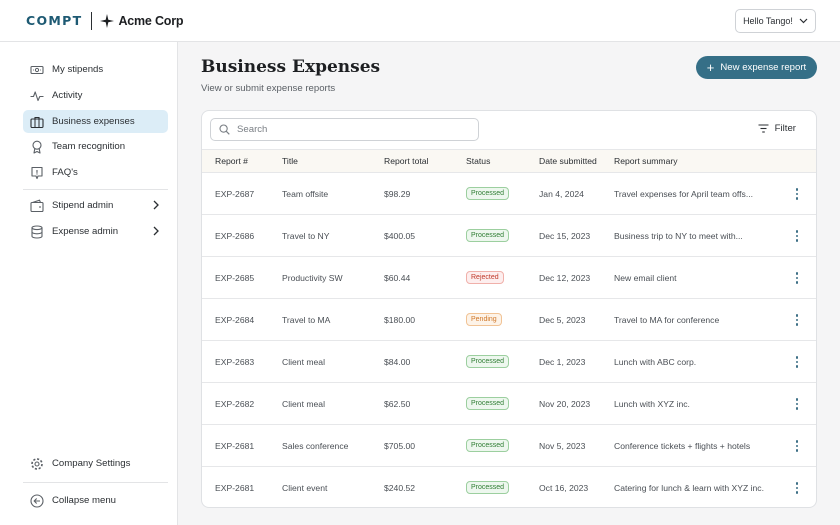  What do you see at coordinates (763, 67) in the screenshot?
I see `new-expense-report-label: New expense report` at bounding box center [763, 67].